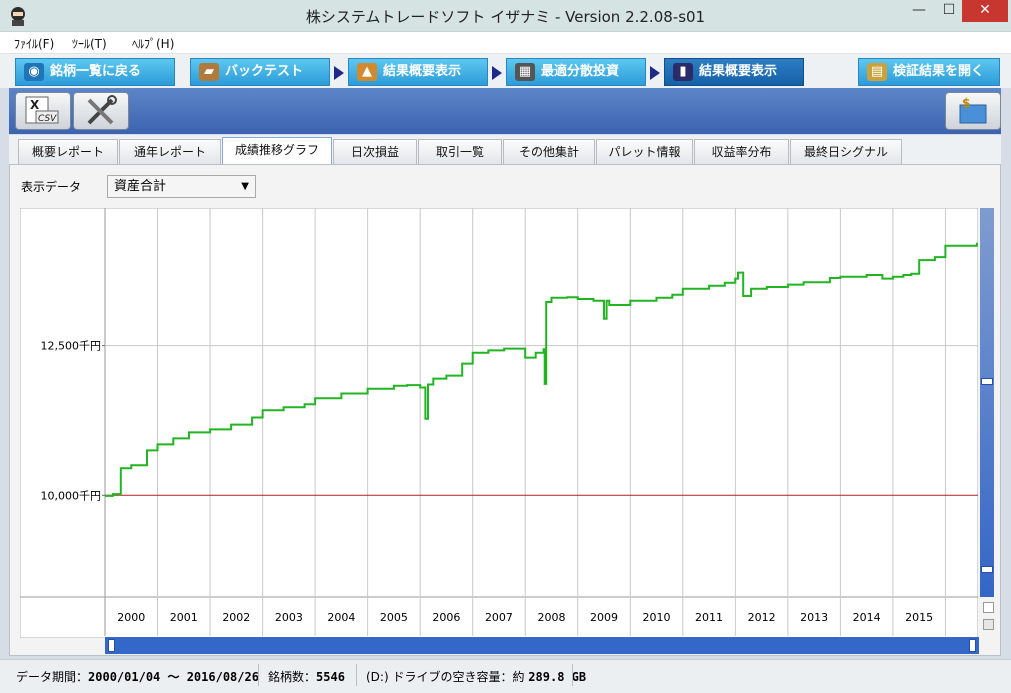 This screenshot has width=1011, height=693. I want to click on vertical-scroll-thumb-top, so click(987, 381).